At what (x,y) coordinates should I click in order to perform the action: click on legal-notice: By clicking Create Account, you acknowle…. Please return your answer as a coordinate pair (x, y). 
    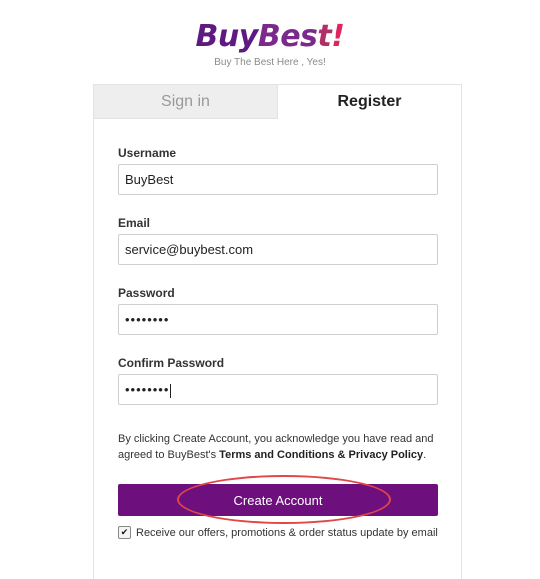
    Looking at the image, I should click on (278, 447).